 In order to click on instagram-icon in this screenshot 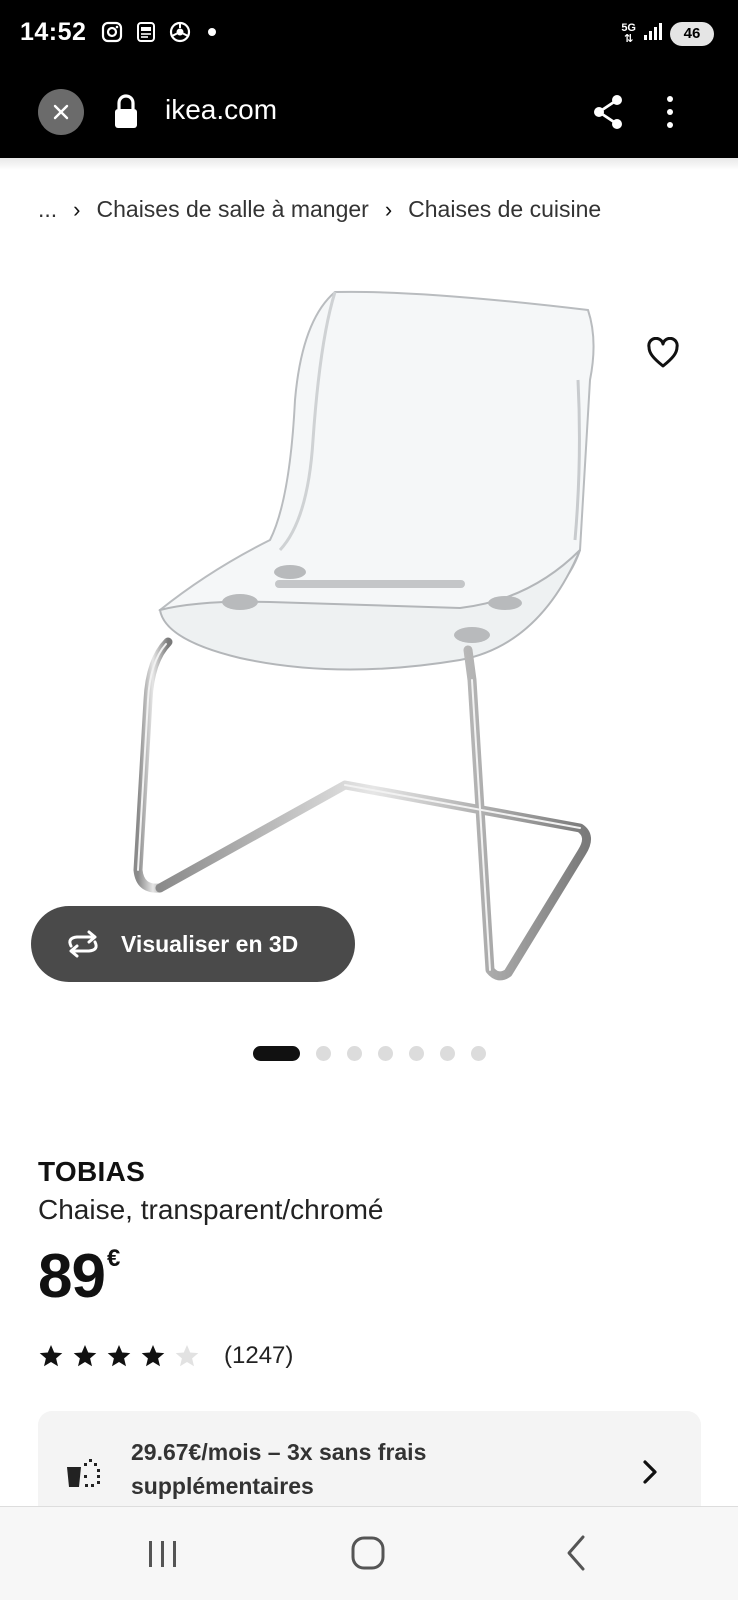, I will do `click(112, 32)`.